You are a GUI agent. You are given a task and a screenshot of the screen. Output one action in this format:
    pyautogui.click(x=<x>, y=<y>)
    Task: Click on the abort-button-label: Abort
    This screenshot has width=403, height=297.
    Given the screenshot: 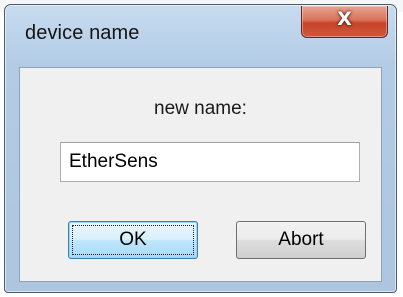 What is the action you would take?
    pyautogui.click(x=301, y=239)
    